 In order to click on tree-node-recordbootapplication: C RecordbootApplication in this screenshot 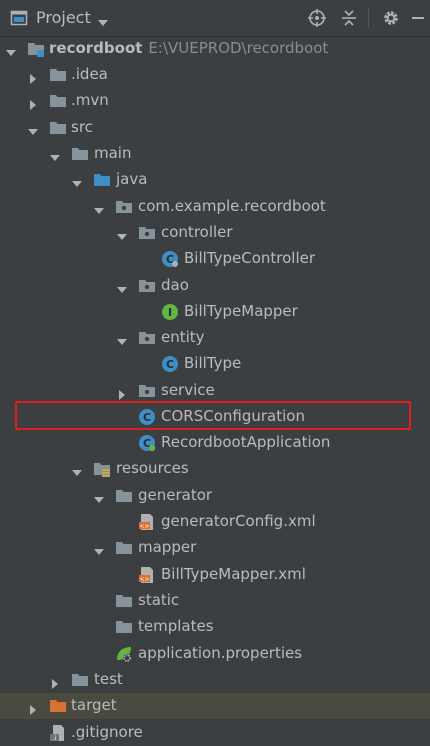, I will do `click(215, 443)`.